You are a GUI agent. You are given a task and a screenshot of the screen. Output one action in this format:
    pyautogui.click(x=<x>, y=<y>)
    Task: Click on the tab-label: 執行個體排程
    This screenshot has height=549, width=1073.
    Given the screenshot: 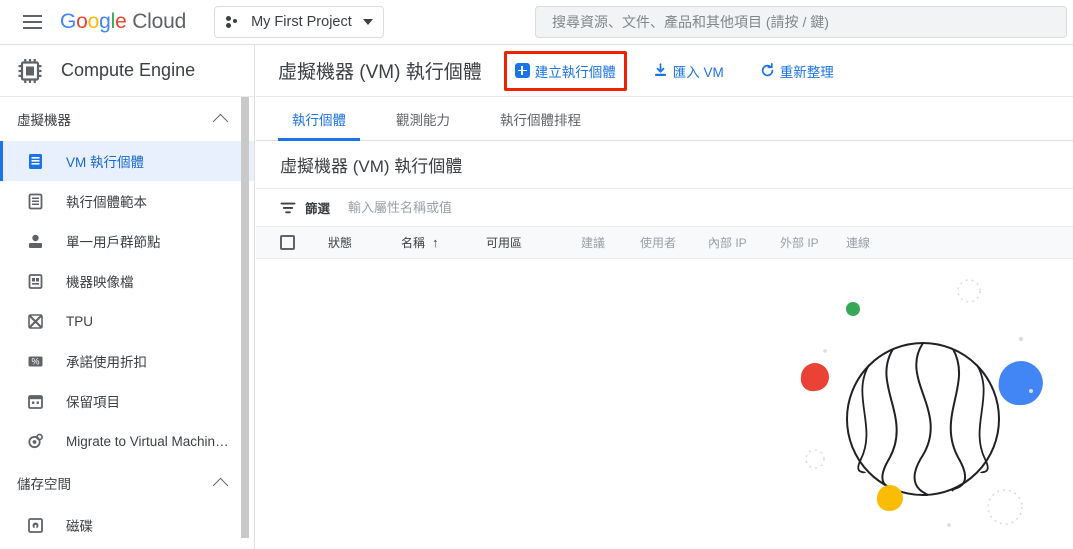 What is the action you would take?
    pyautogui.click(x=540, y=120)
    